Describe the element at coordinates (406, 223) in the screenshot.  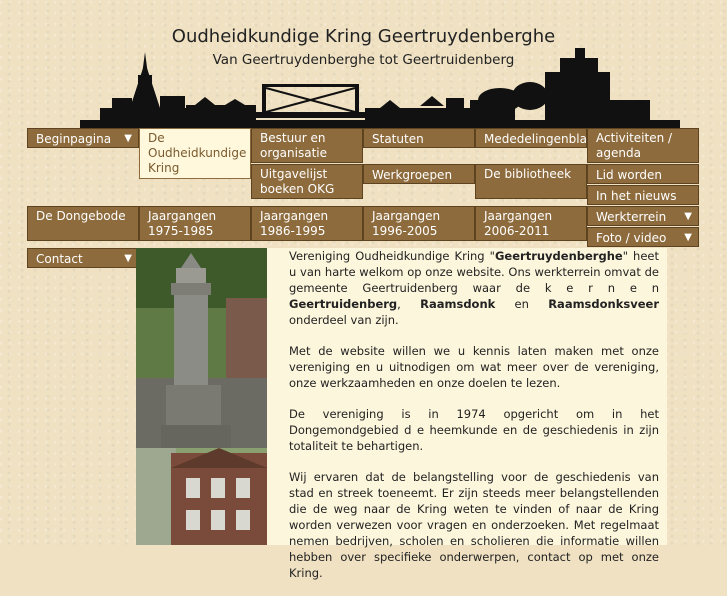
I see `nav-jaargangen-1996-label: Jaargangen 1996-2005` at that location.